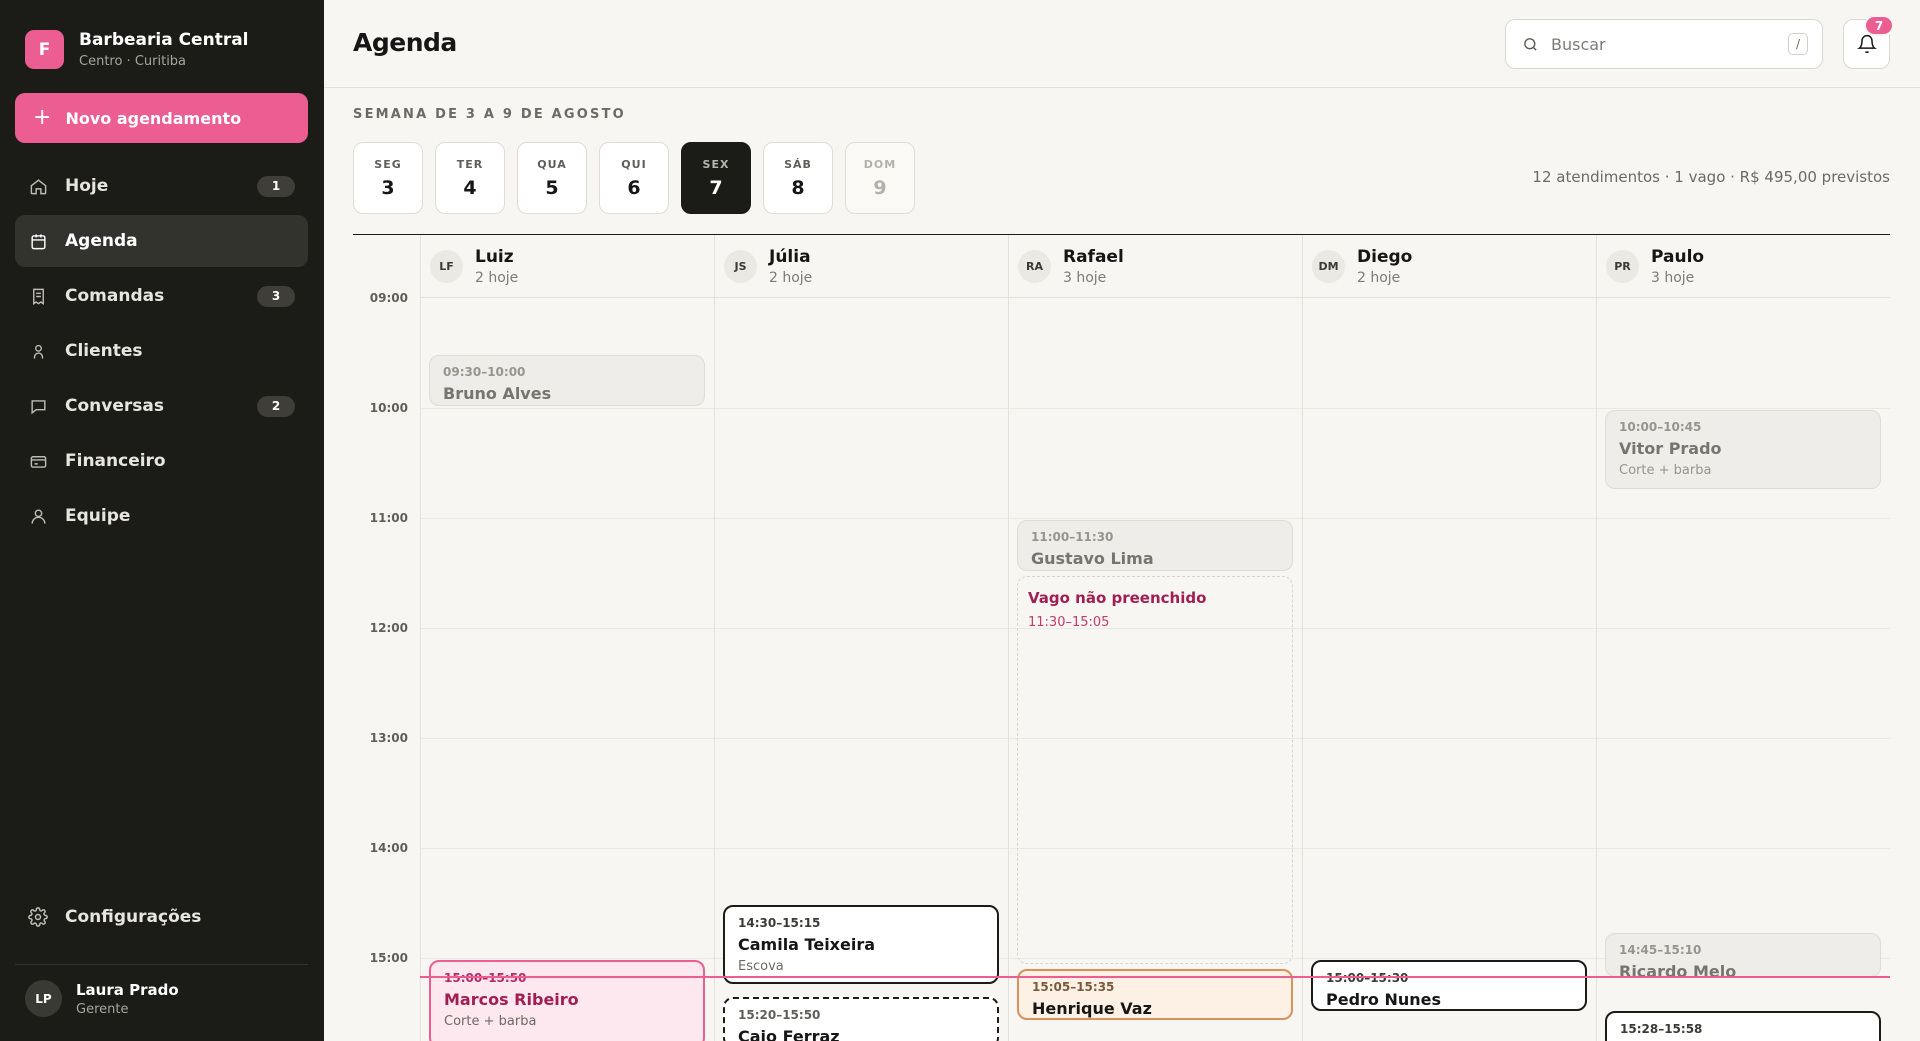 The width and height of the screenshot is (1920, 1041). What do you see at coordinates (1743, 1026) in the screenshot?
I see `appointment-card: 15:28–15:58` at bounding box center [1743, 1026].